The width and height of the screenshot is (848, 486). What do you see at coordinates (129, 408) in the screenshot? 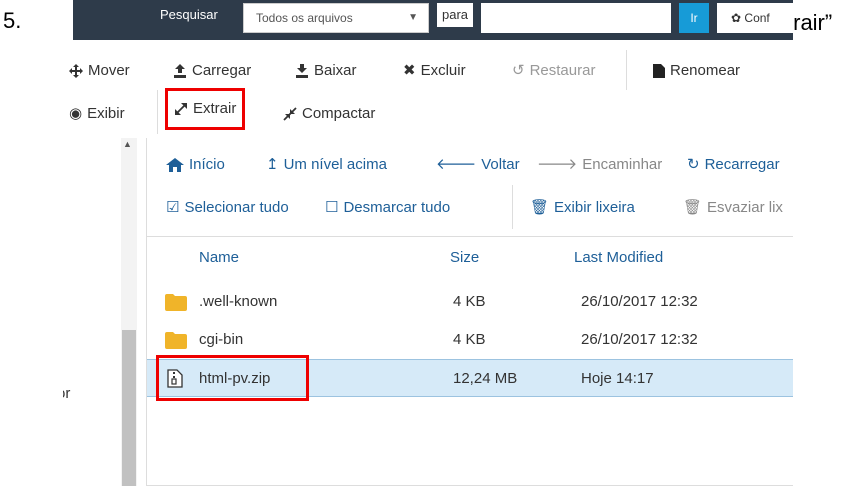
I see `scrollbar-thumb` at bounding box center [129, 408].